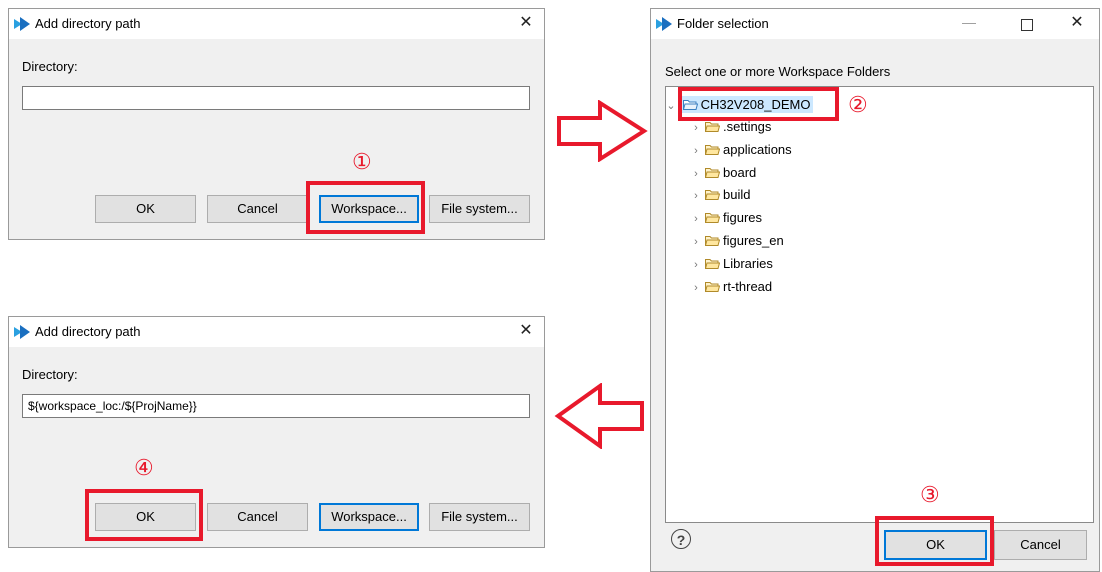 Image resolution: width=1102 pixels, height=572 pixels. I want to click on tree-item-folder: › Libraries, so click(731, 264).